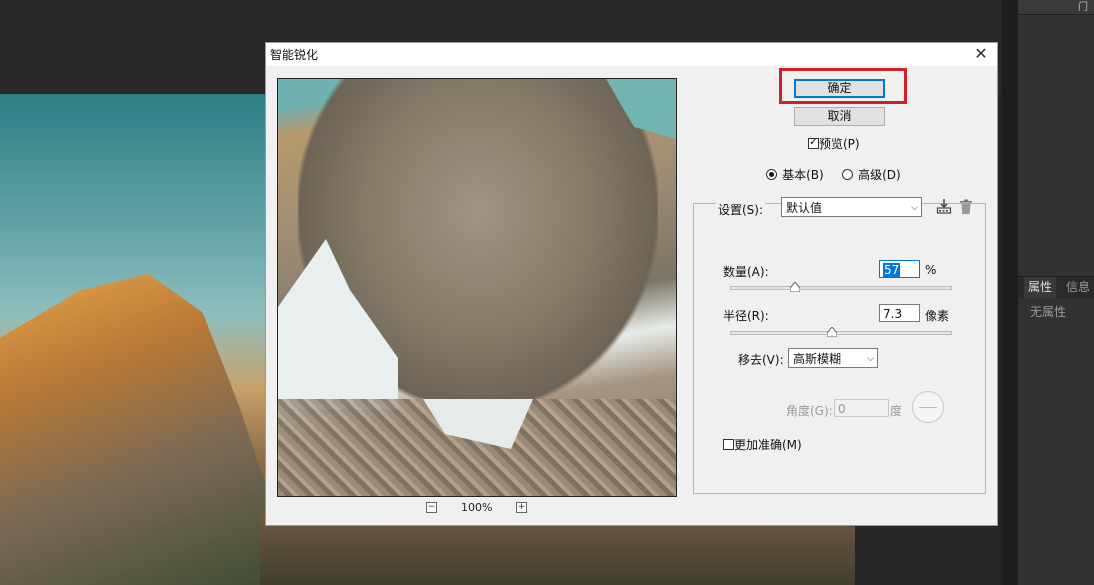 Image resolution: width=1094 pixels, height=585 pixels. Describe the element at coordinates (937, 316) in the screenshot. I see `radius-unit: 像素` at that location.